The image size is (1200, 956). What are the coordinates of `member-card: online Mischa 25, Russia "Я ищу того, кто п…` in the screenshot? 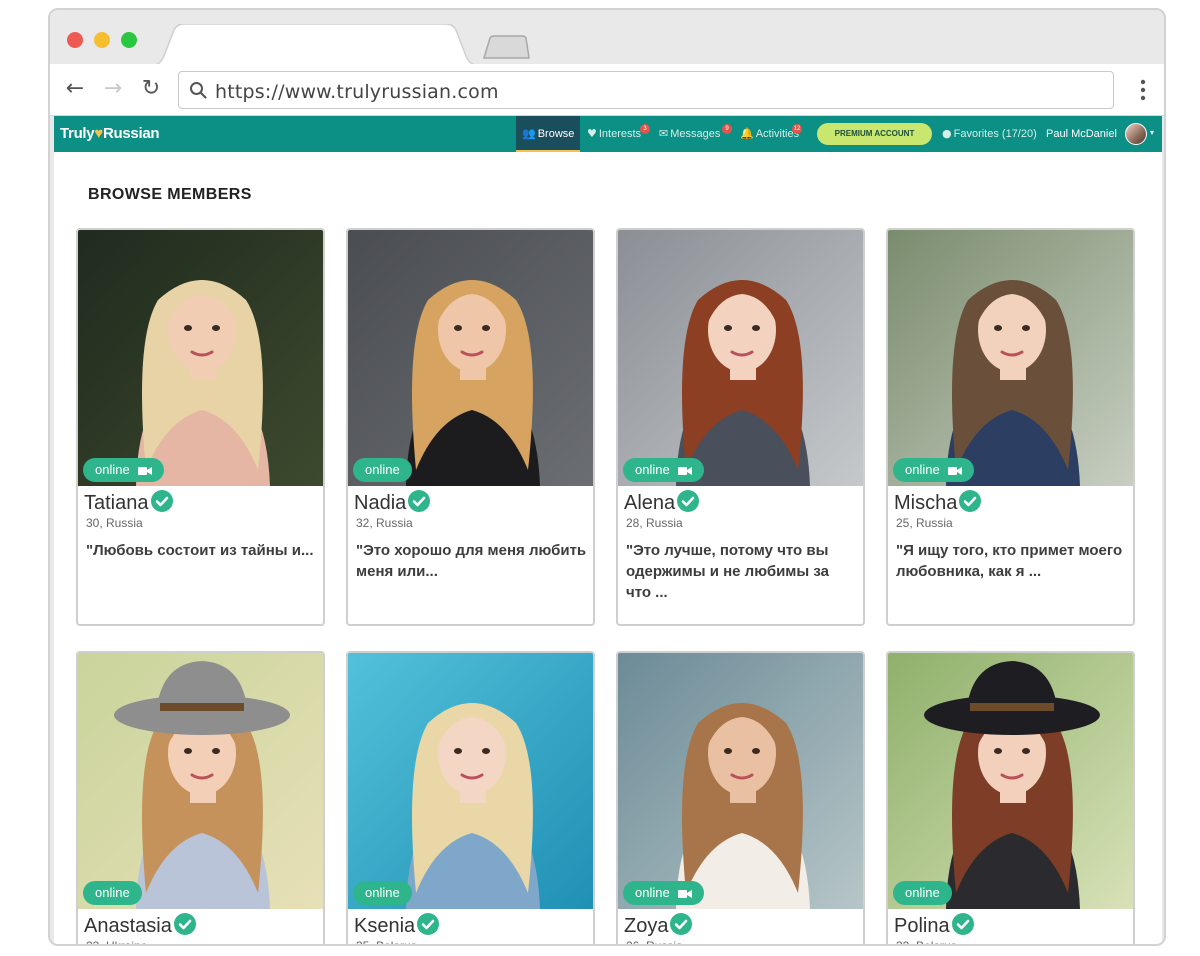 It's located at (1010, 427).